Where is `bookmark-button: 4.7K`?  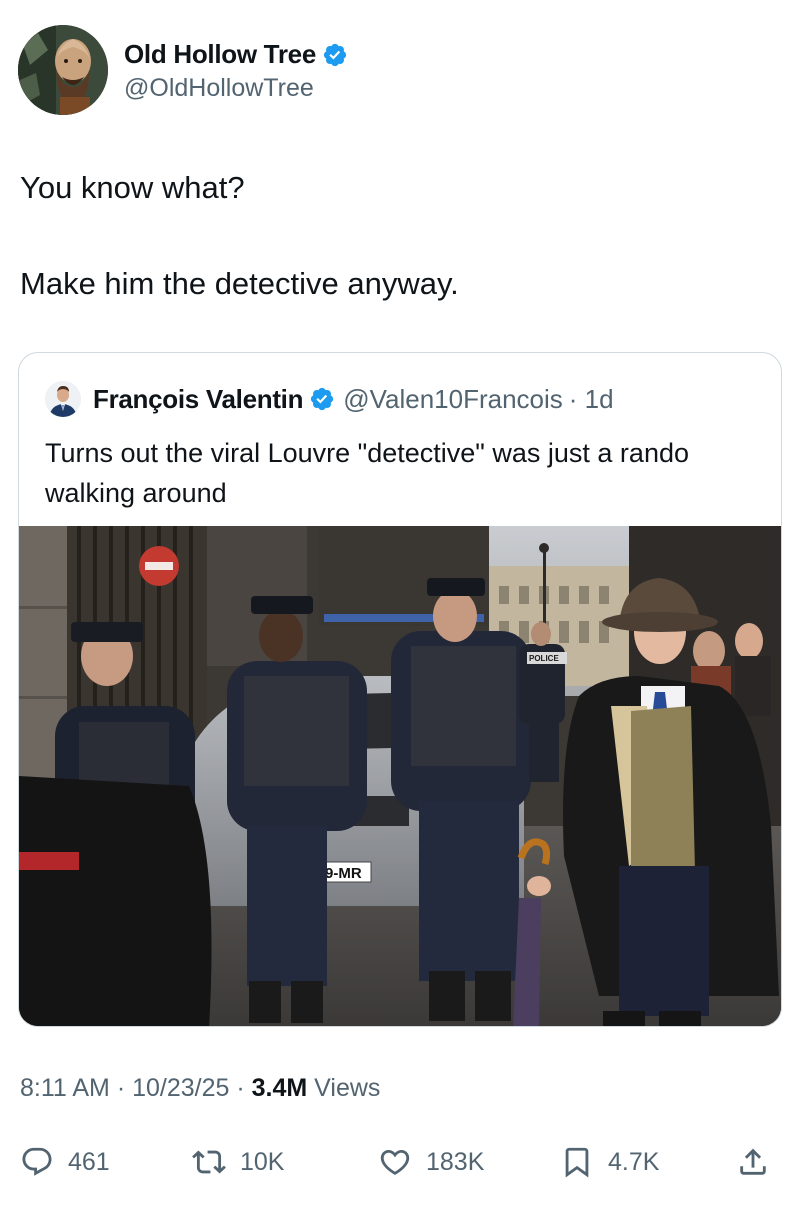
bookmark-button: 4.7K is located at coordinates (609, 1162).